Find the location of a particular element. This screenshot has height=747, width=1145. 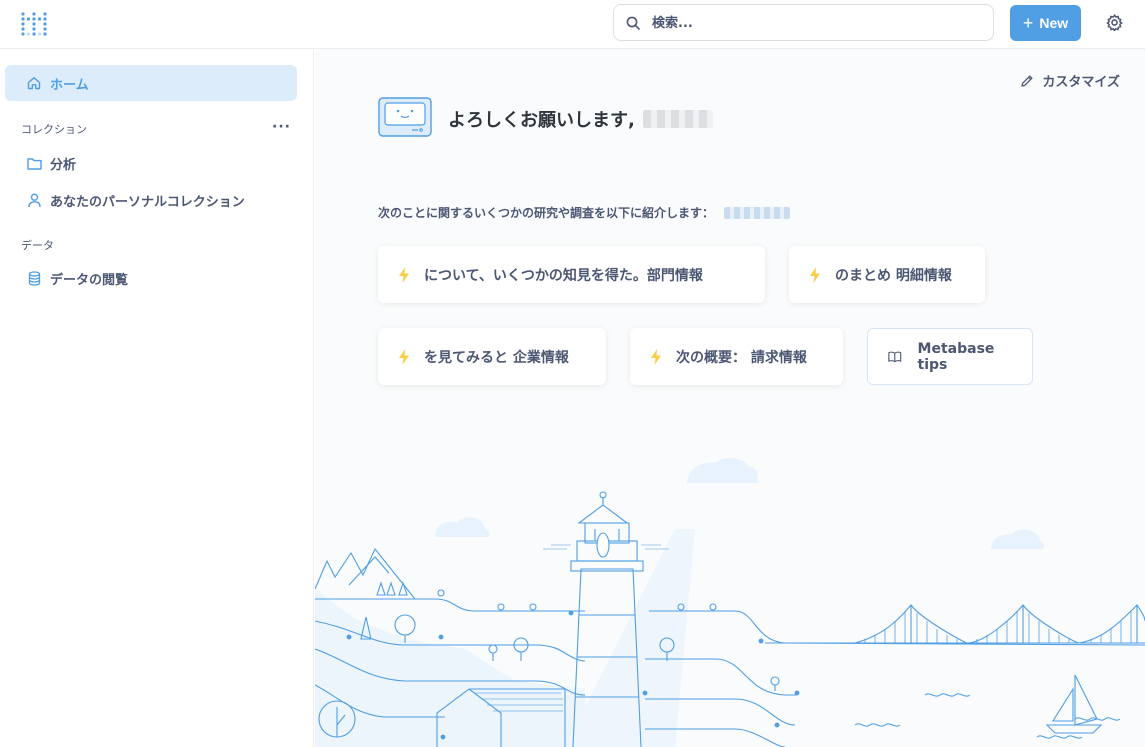

home-icon is located at coordinates (34, 83).